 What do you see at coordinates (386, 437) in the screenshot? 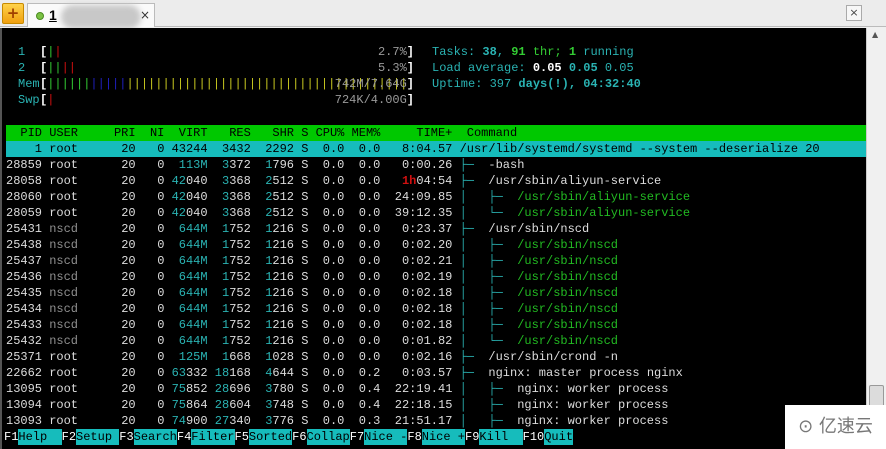
I see `fkey-label-f7: Nice -` at bounding box center [386, 437].